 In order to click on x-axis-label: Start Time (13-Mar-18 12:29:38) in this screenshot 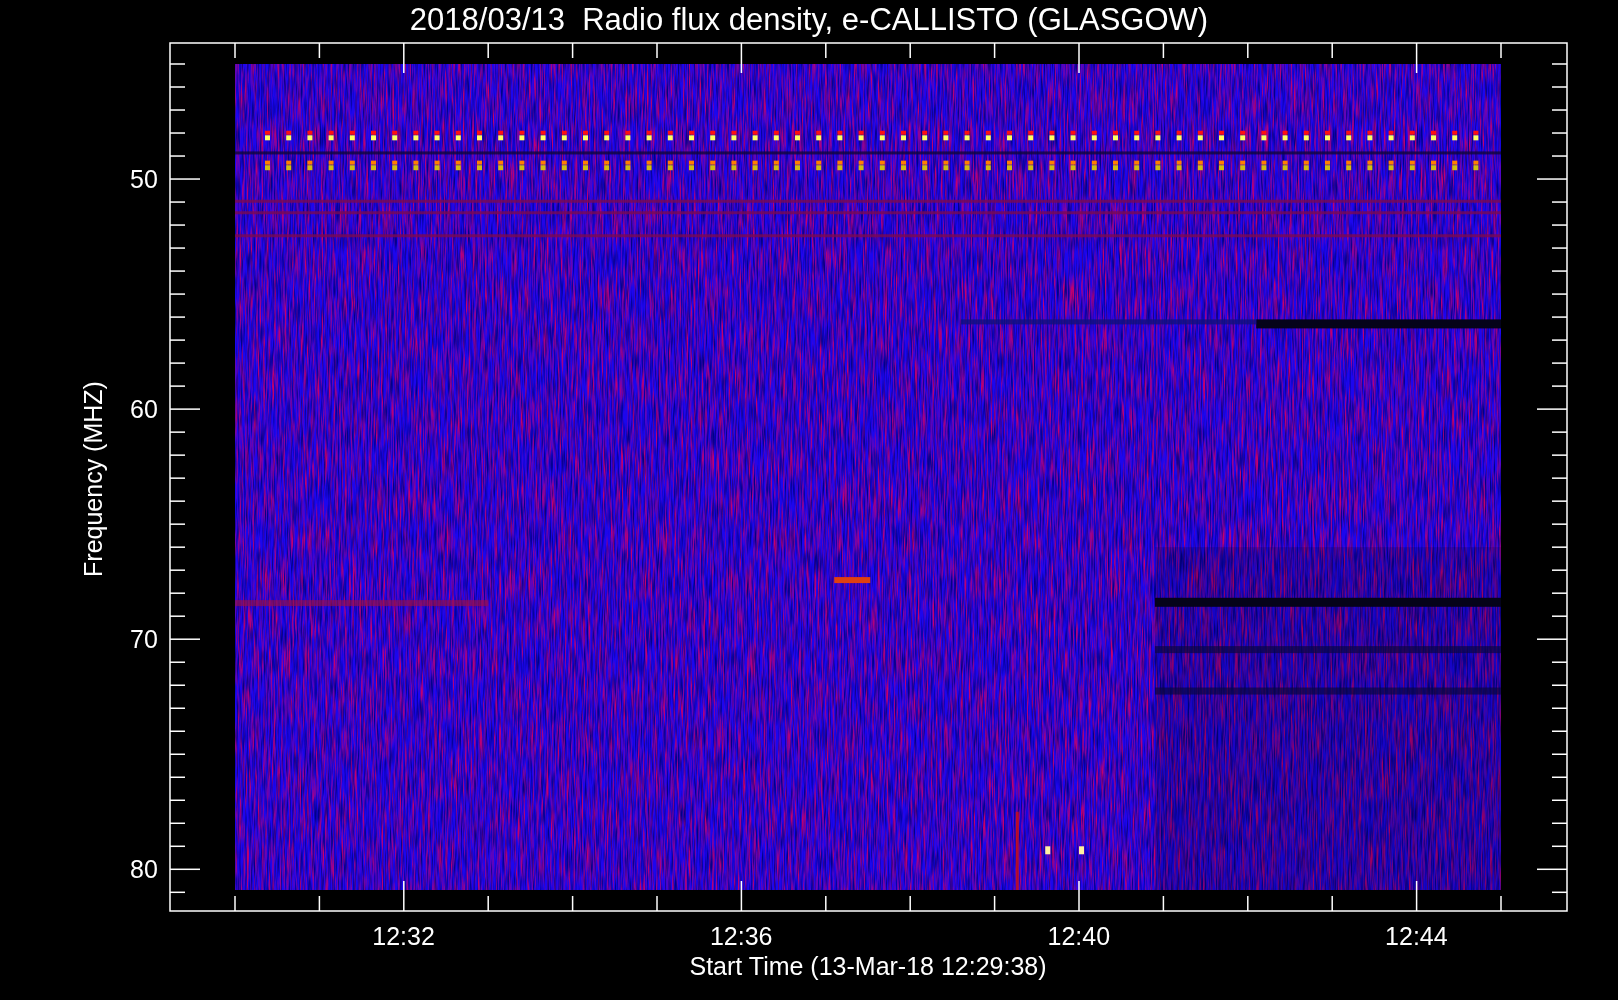, I will do `click(868, 966)`.